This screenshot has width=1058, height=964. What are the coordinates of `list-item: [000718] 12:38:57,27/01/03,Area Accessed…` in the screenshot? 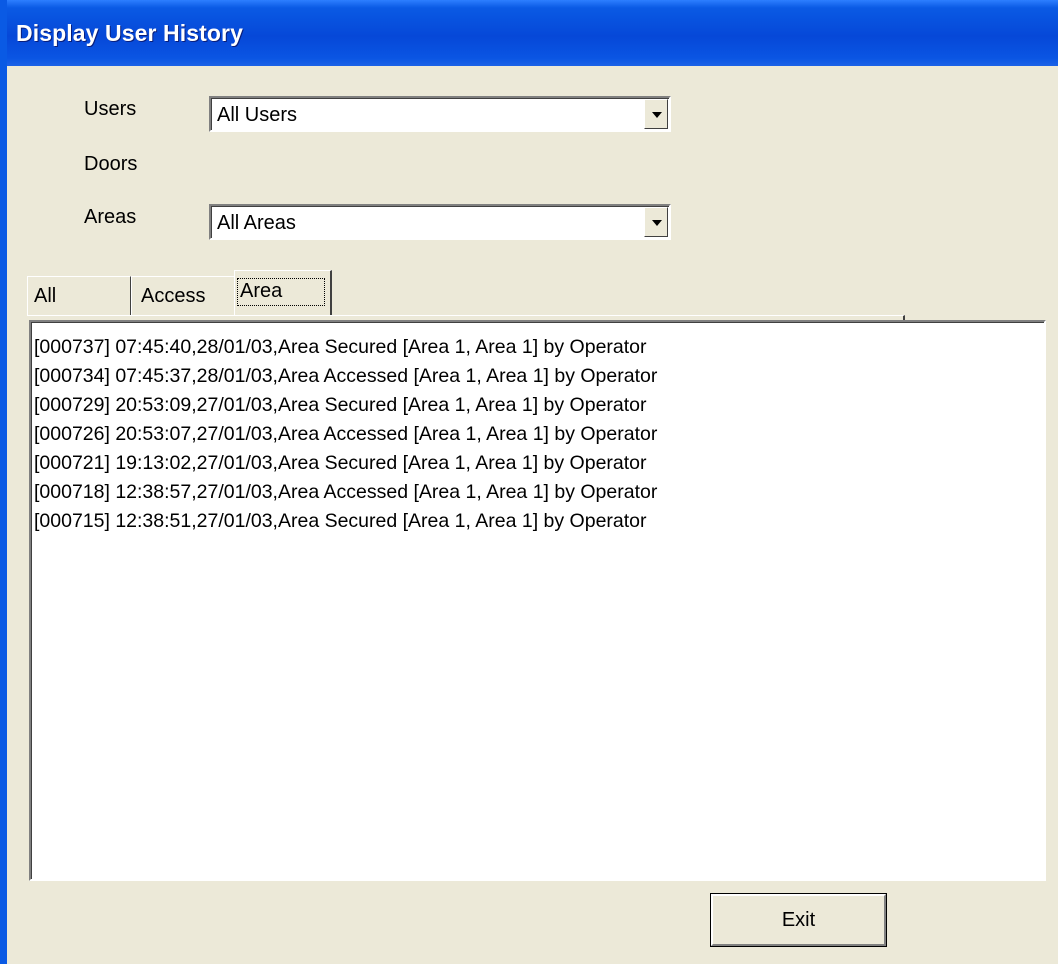 It's located at (345, 493).